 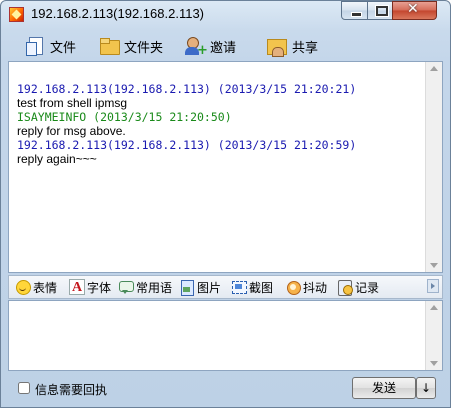 I want to click on font-button: A 字体, so click(x=90, y=287).